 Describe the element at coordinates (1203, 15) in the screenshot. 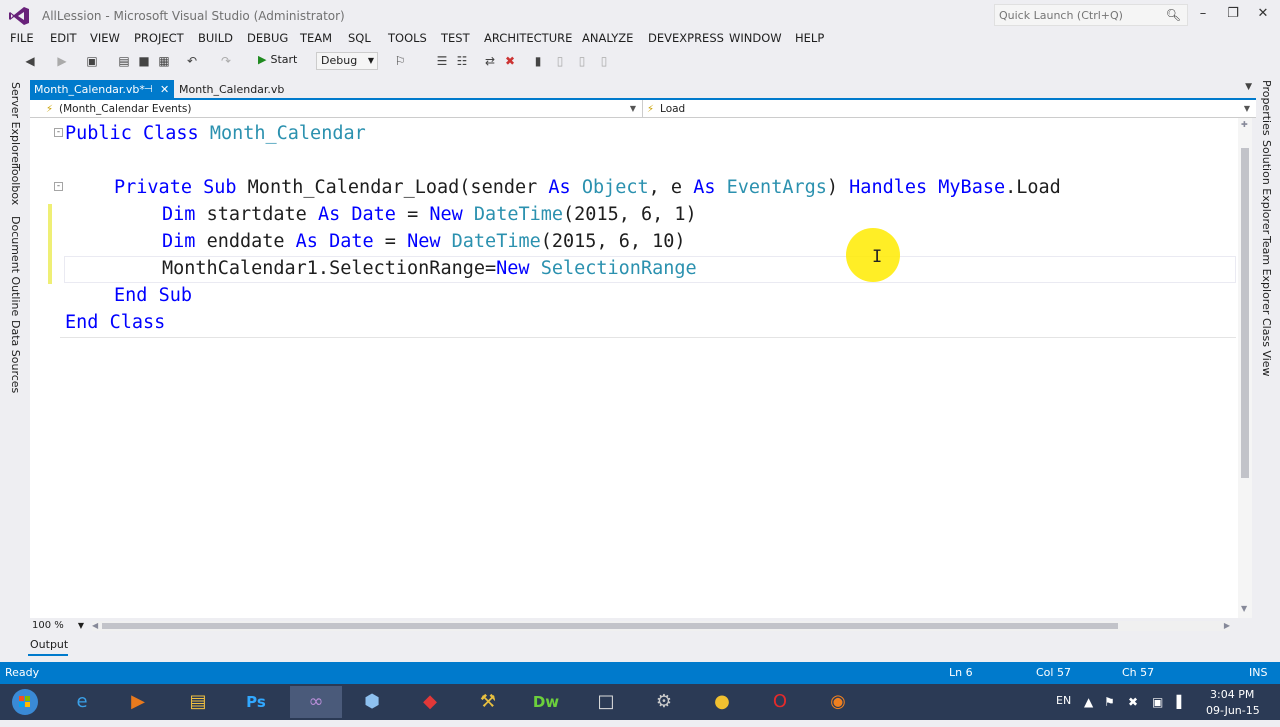

I see `minimize-button: –` at that location.